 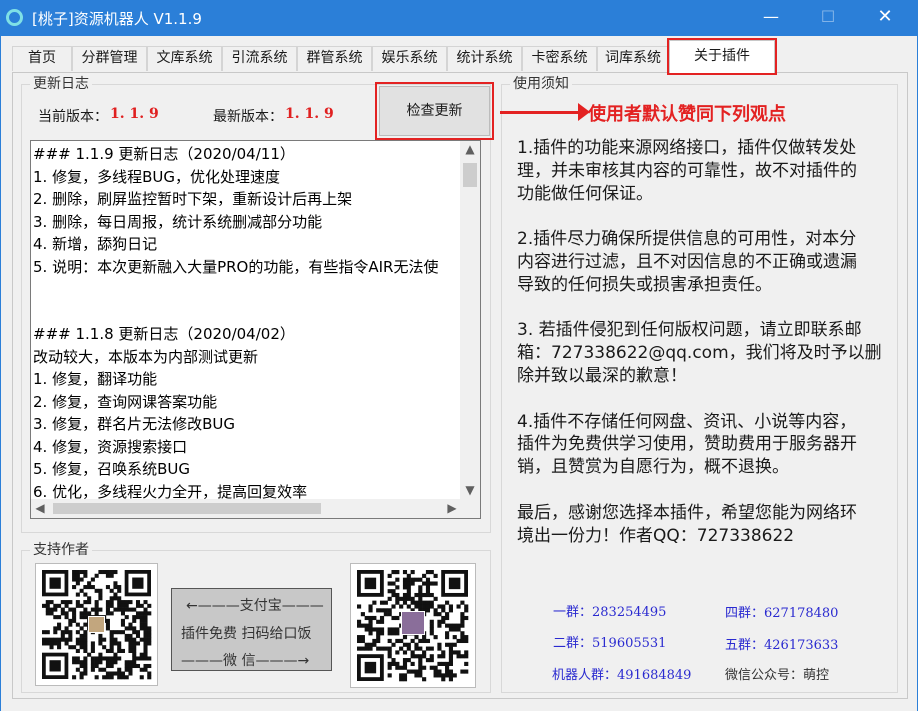 What do you see at coordinates (470, 175) in the screenshot?
I see `vertical-scroll-thumb` at bounding box center [470, 175].